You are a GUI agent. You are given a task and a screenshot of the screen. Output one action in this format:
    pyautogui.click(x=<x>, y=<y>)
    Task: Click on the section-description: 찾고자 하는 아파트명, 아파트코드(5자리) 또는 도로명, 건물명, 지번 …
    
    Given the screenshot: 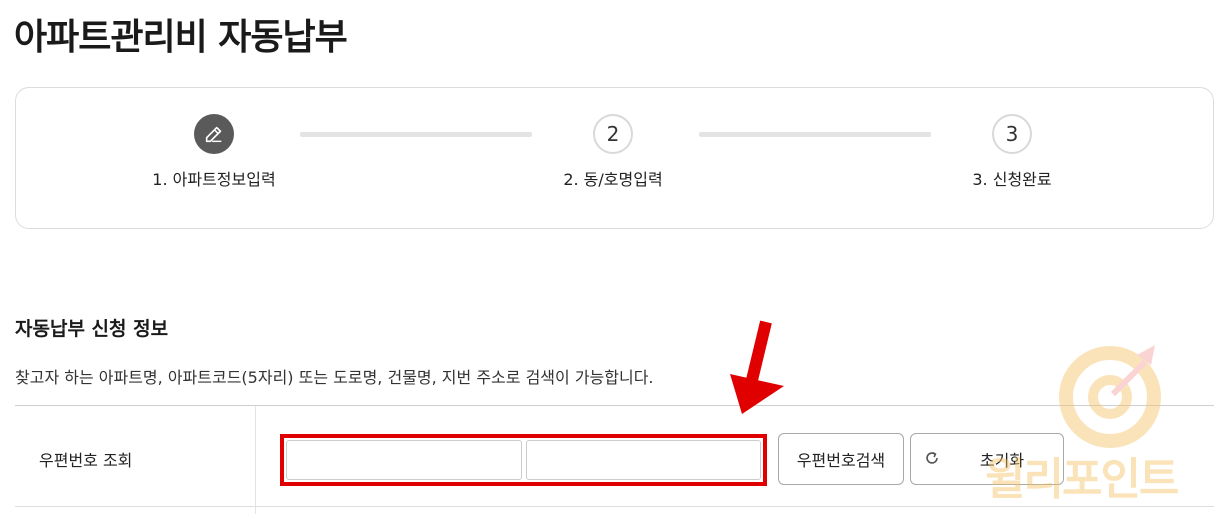 What is the action you would take?
    pyautogui.click(x=334, y=377)
    